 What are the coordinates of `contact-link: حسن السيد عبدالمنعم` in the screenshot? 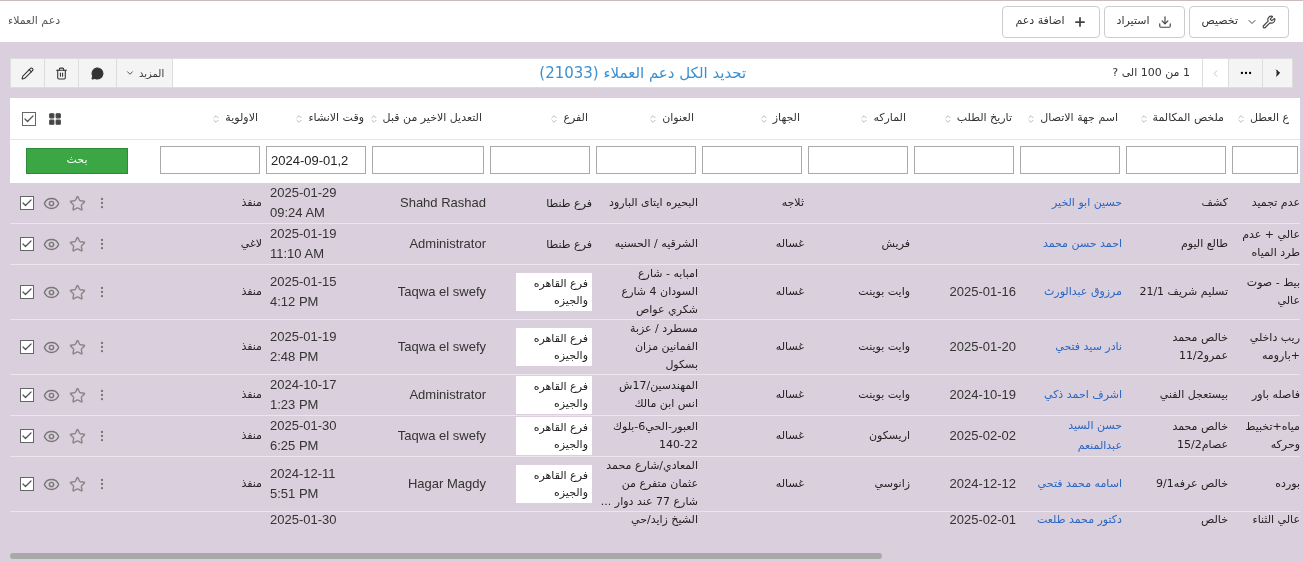 It's located at (1073, 436).